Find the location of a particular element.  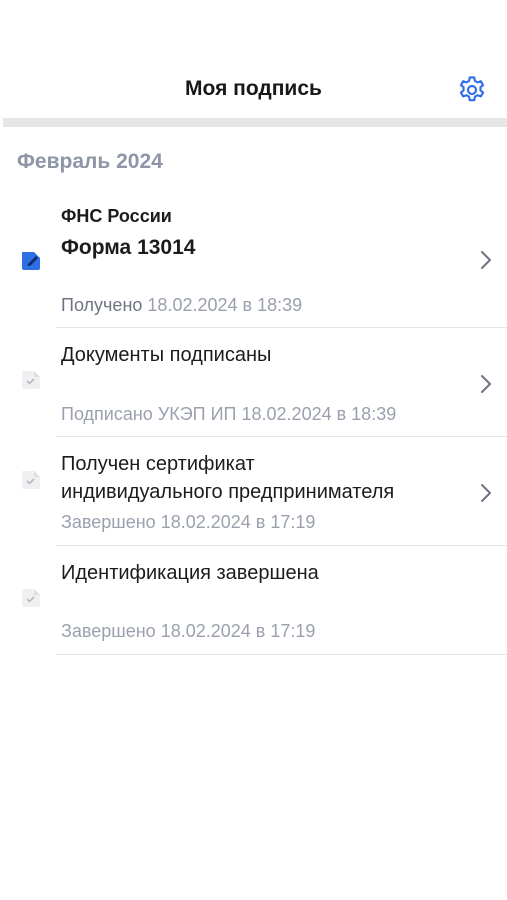

header: Моя подпись is located at coordinates (253, 90).